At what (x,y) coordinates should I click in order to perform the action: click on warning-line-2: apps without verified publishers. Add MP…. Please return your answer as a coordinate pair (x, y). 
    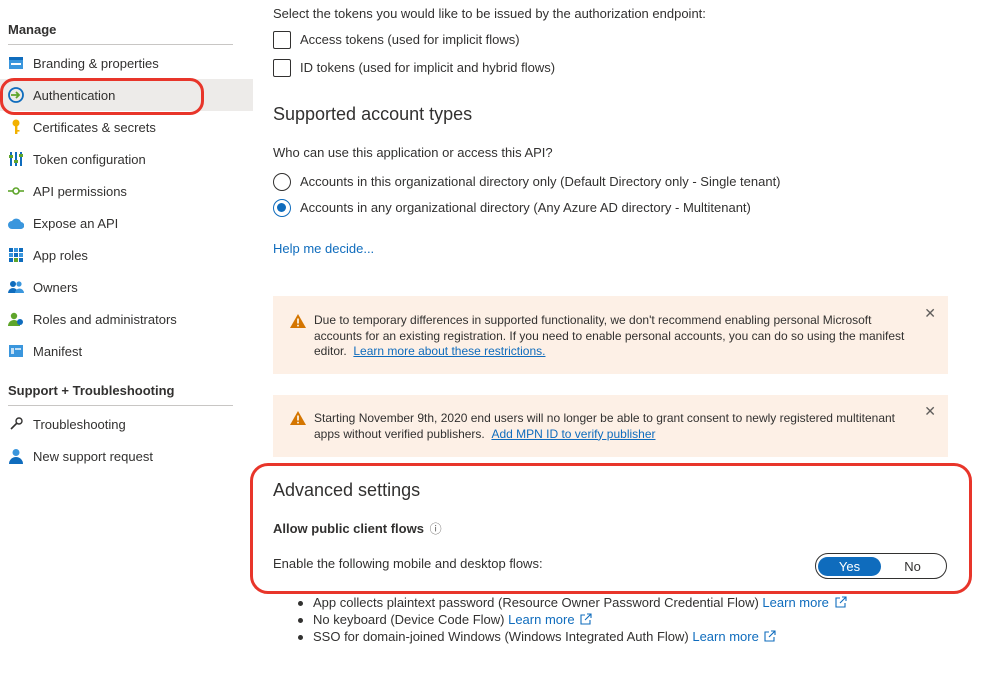
    Looking at the image, I should click on (614, 435).